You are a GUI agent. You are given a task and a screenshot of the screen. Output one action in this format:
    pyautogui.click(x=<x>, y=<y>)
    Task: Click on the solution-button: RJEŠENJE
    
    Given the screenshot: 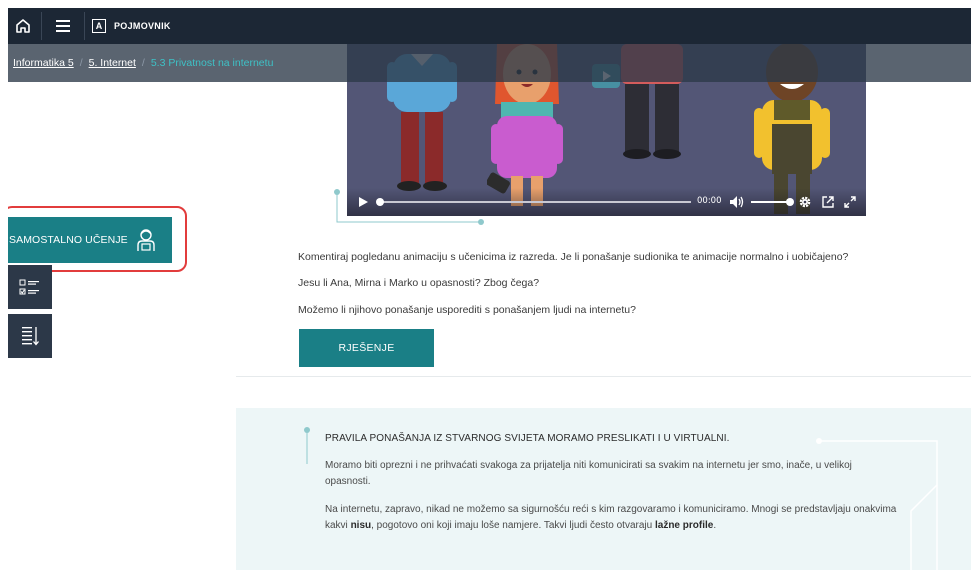 What is the action you would take?
    pyautogui.click(x=366, y=348)
    